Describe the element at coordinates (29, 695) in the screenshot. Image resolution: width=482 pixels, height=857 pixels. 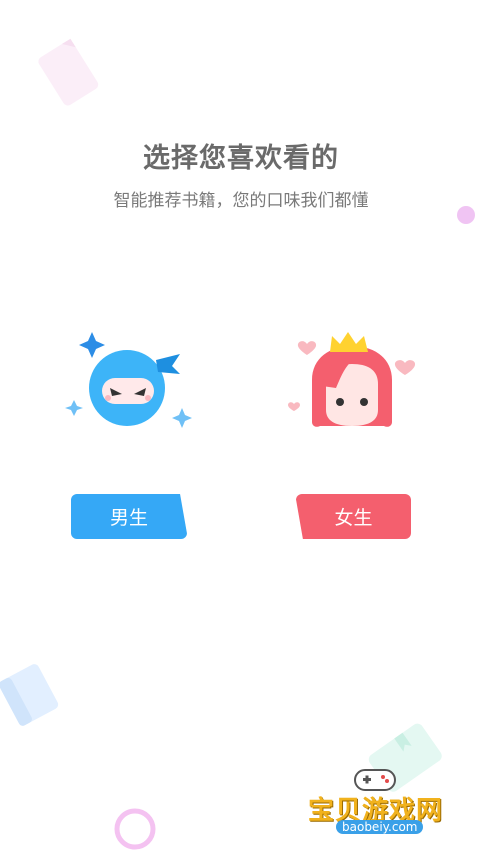
I see `blue-book-decoration` at that location.